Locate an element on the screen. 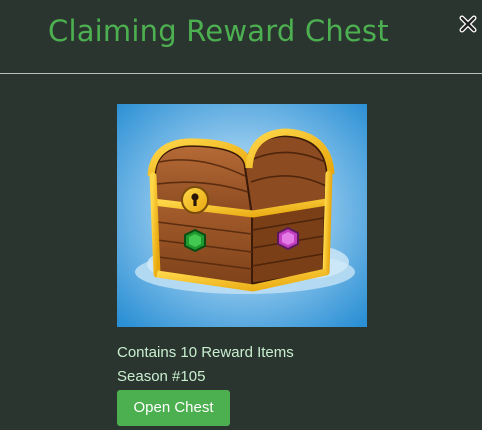 This screenshot has width=482, height=430. modal-title: Claiming Reward Chest is located at coordinates (218, 31).